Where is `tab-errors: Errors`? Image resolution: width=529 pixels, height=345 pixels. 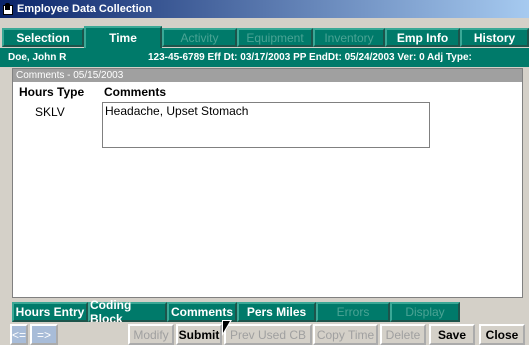
tab-errors: Errors is located at coordinates (353, 312).